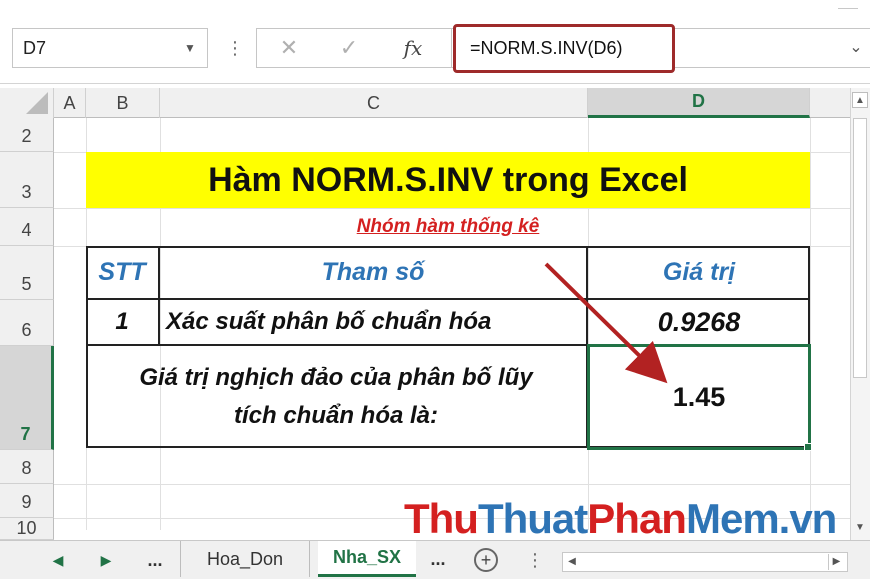  What do you see at coordinates (830, 103) in the screenshot?
I see `column-header-e` at bounding box center [830, 103].